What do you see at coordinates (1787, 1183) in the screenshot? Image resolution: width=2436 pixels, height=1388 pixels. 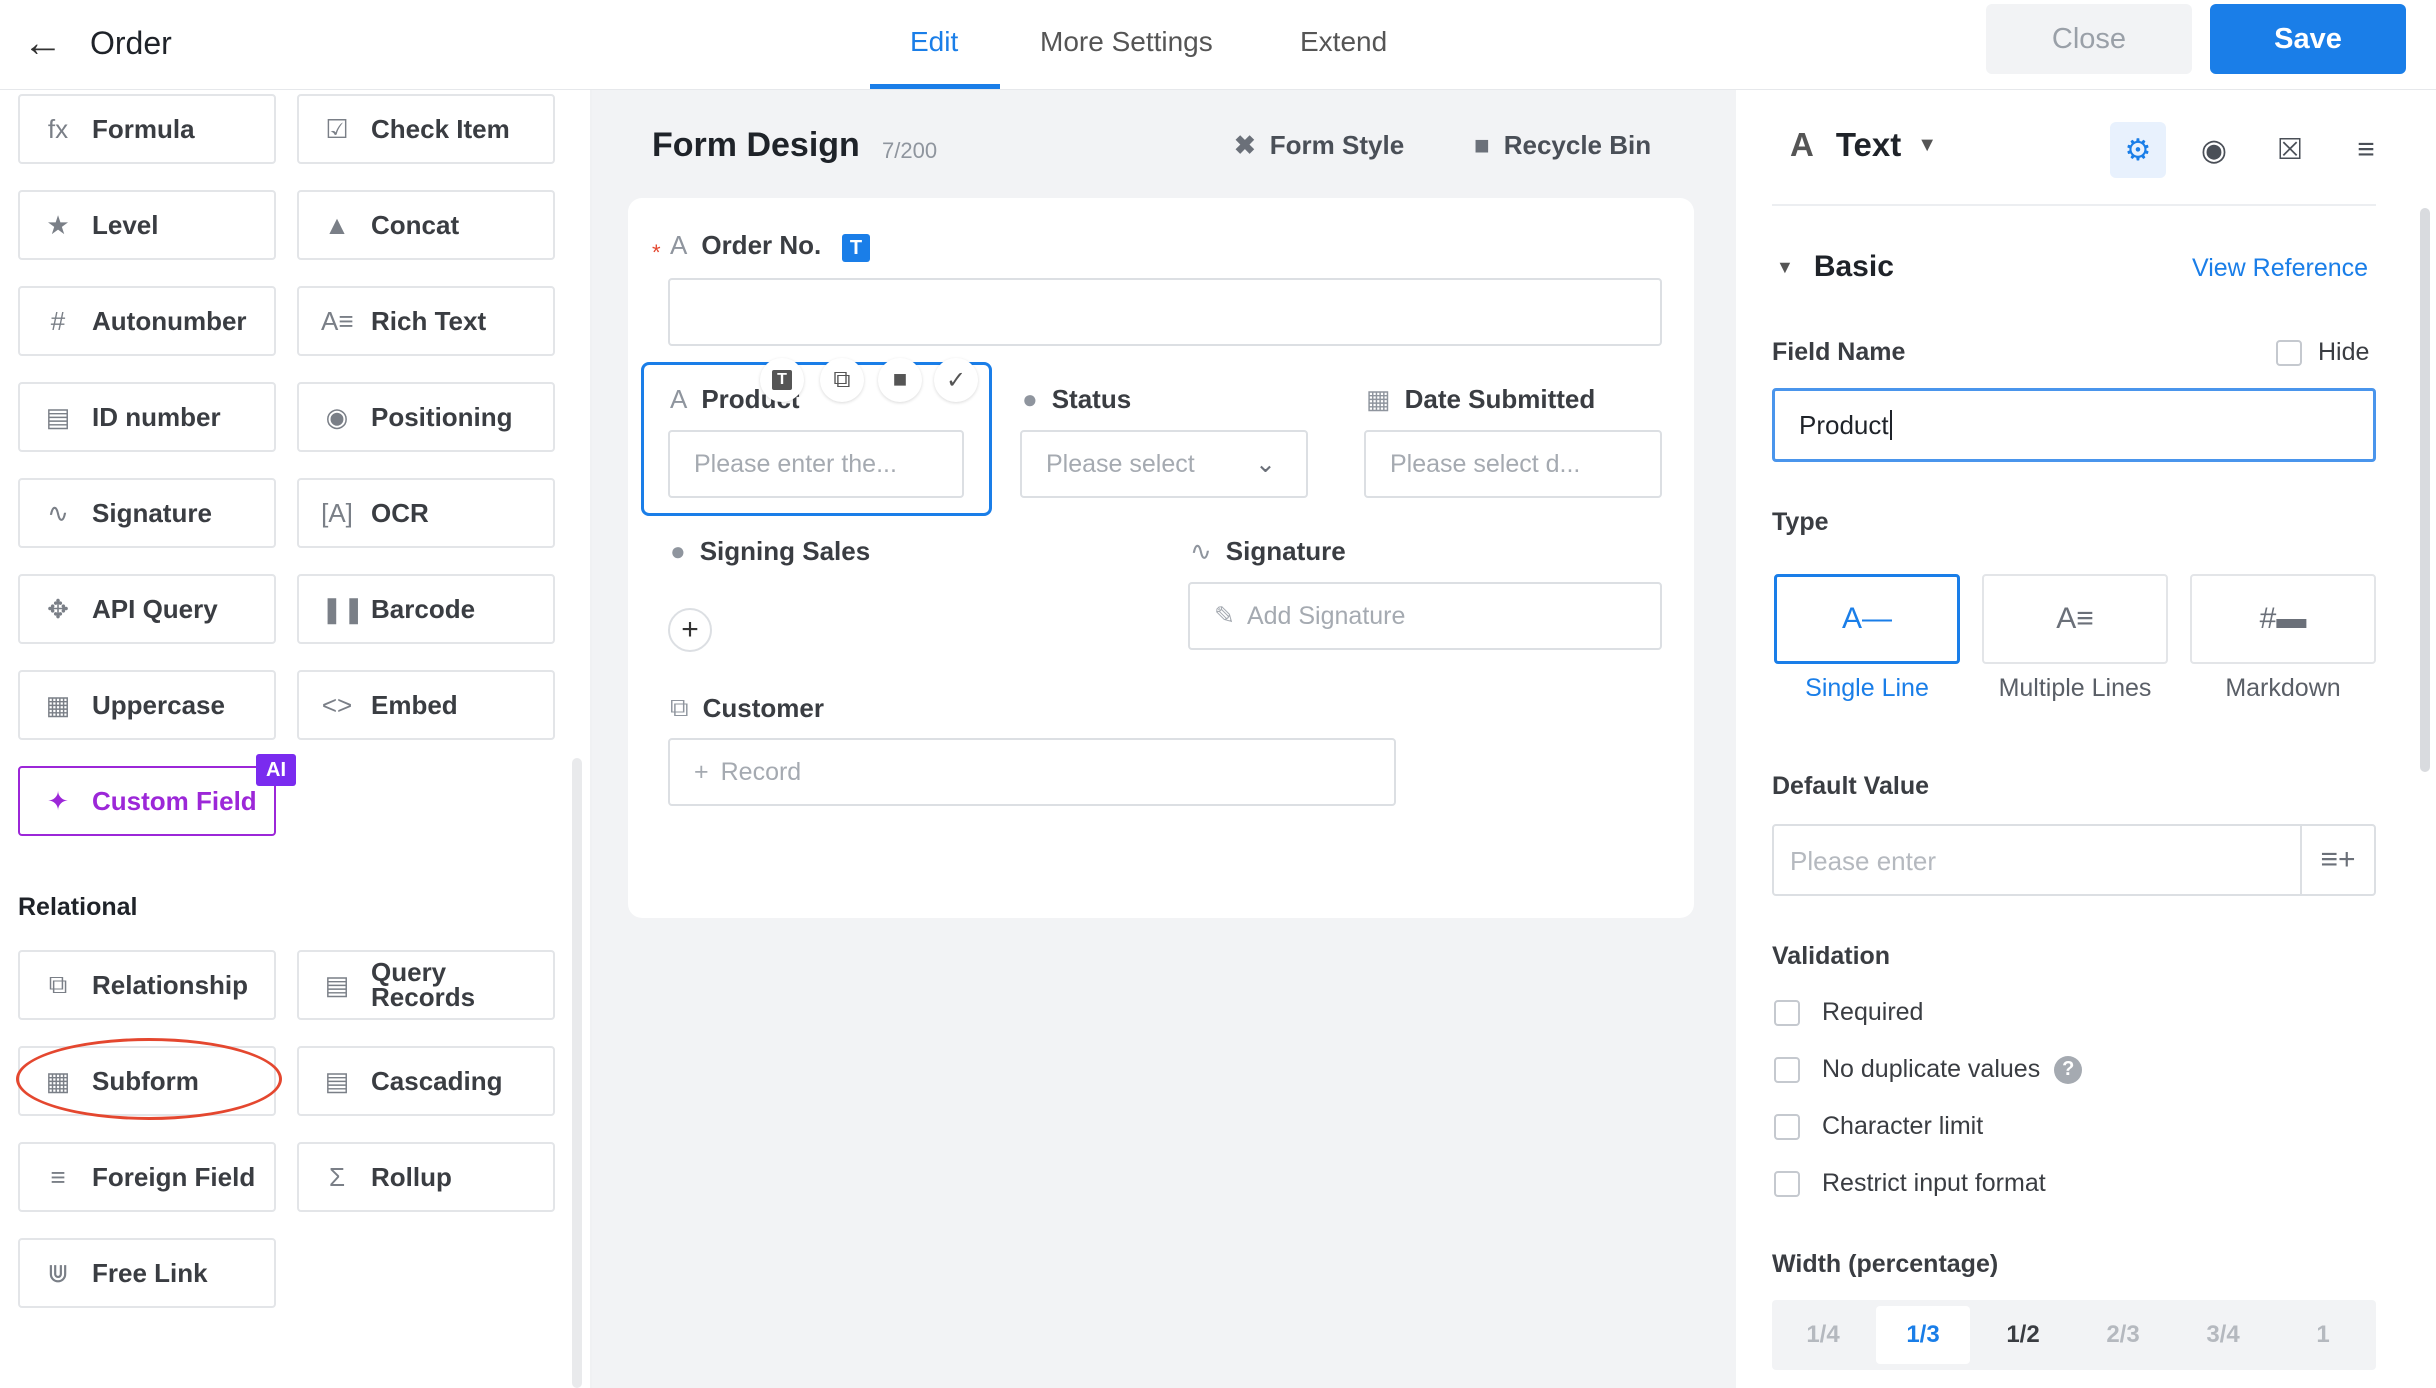 I see `restrict-format-checkbox` at bounding box center [1787, 1183].